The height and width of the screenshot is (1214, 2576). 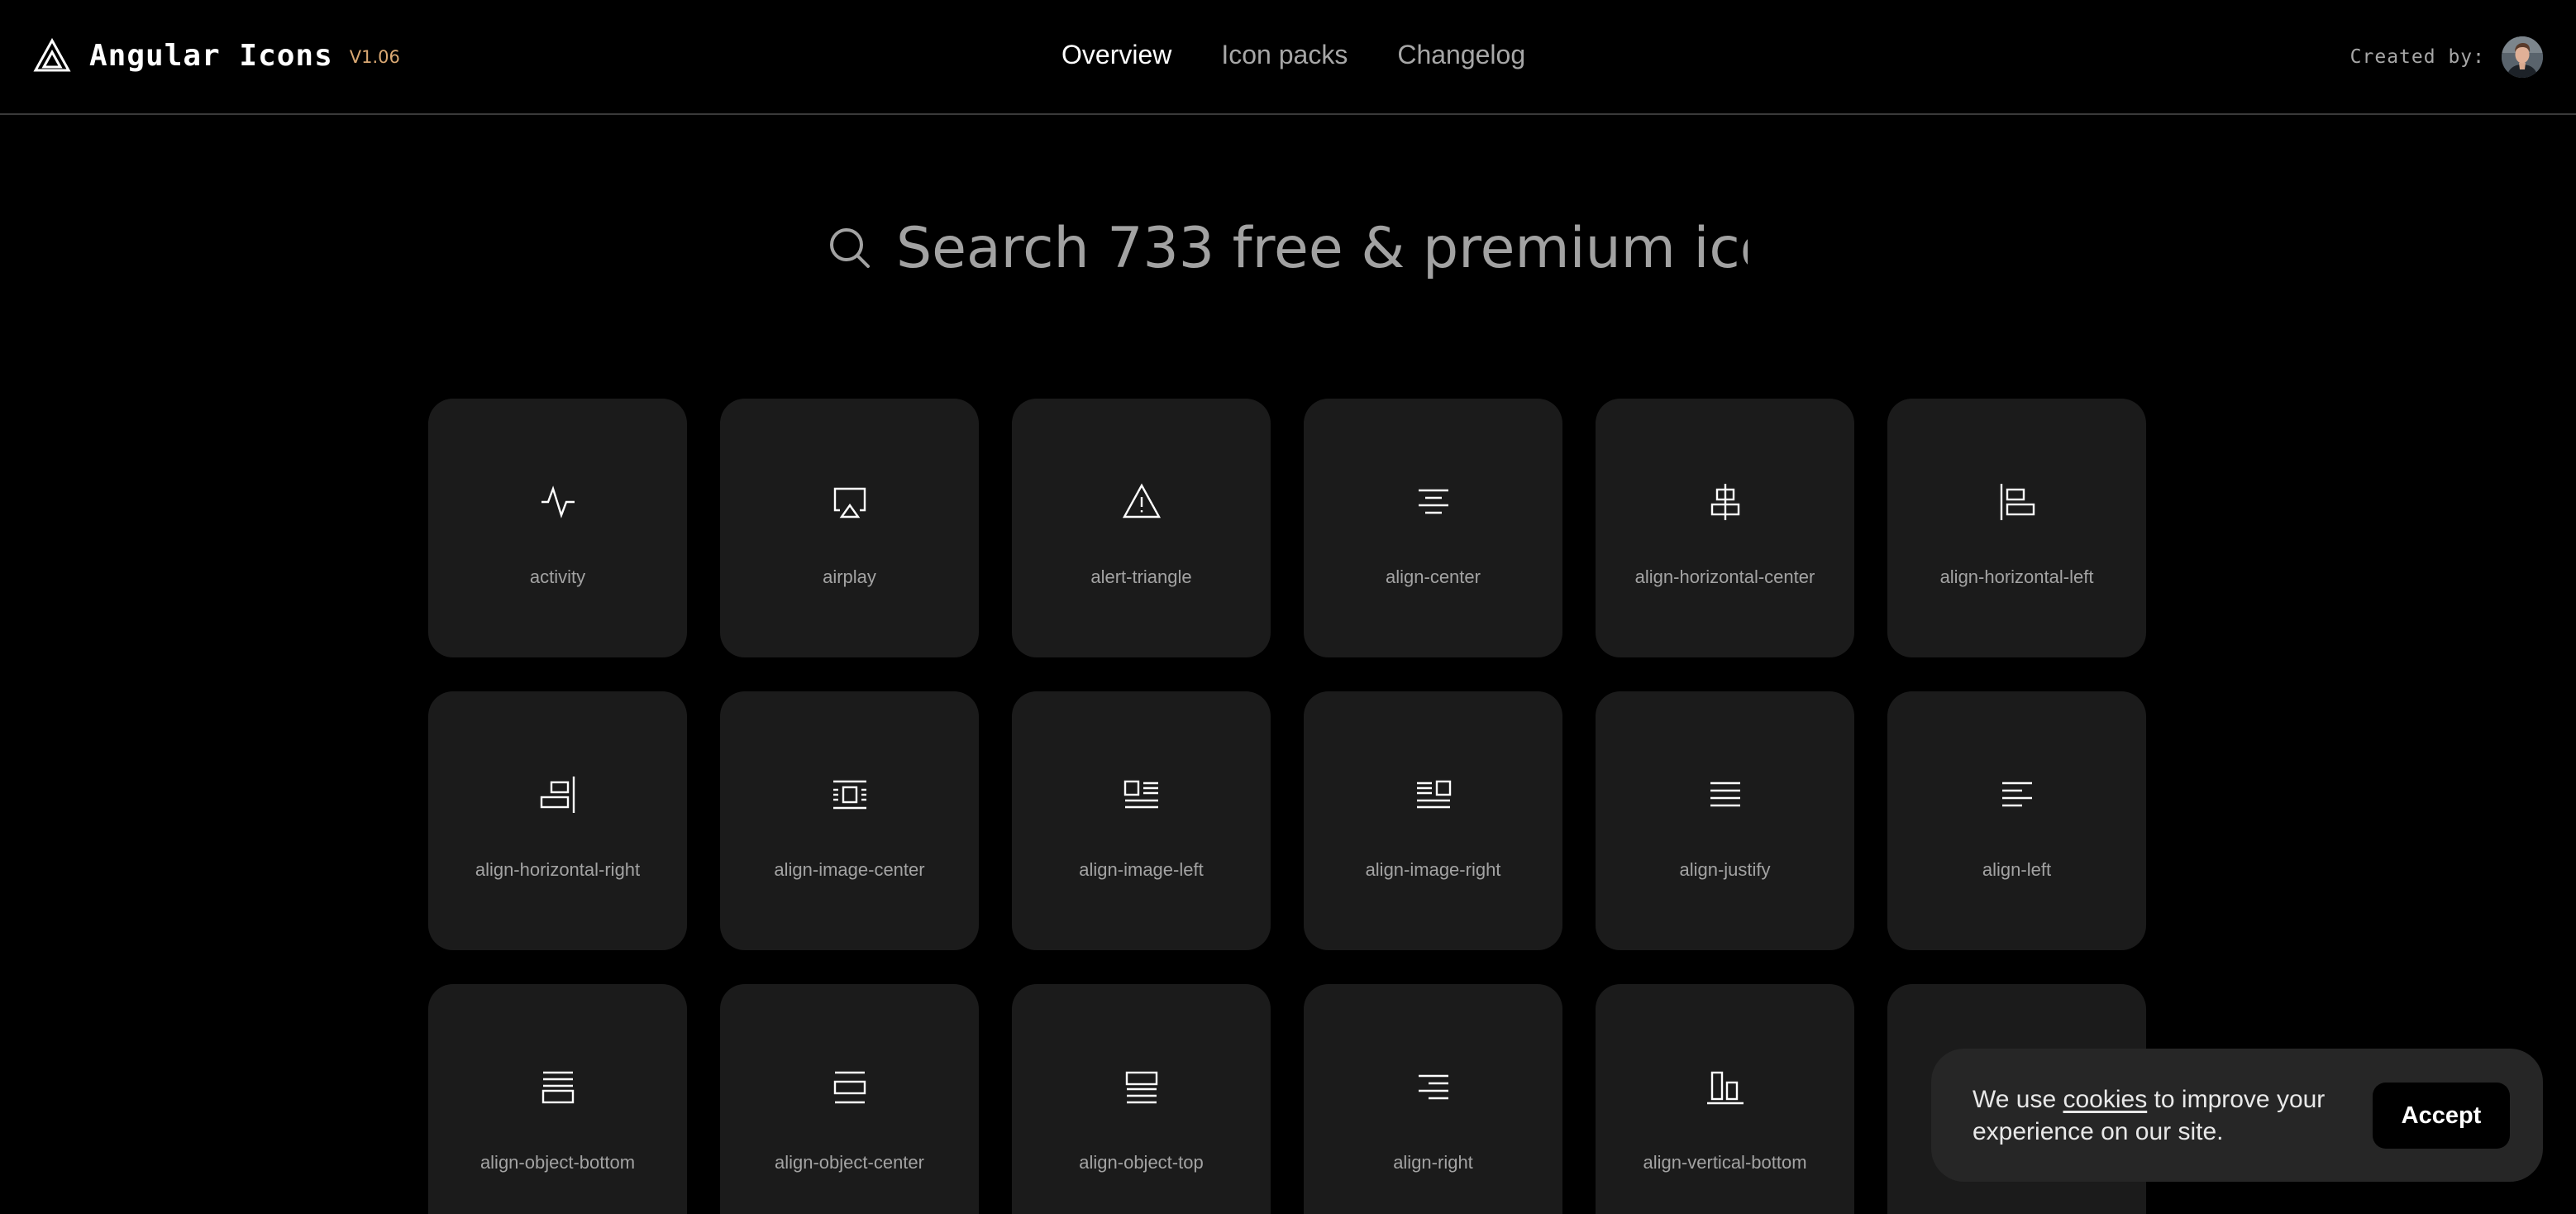 I want to click on align-horizontal-right-icon, so click(x=558, y=795).